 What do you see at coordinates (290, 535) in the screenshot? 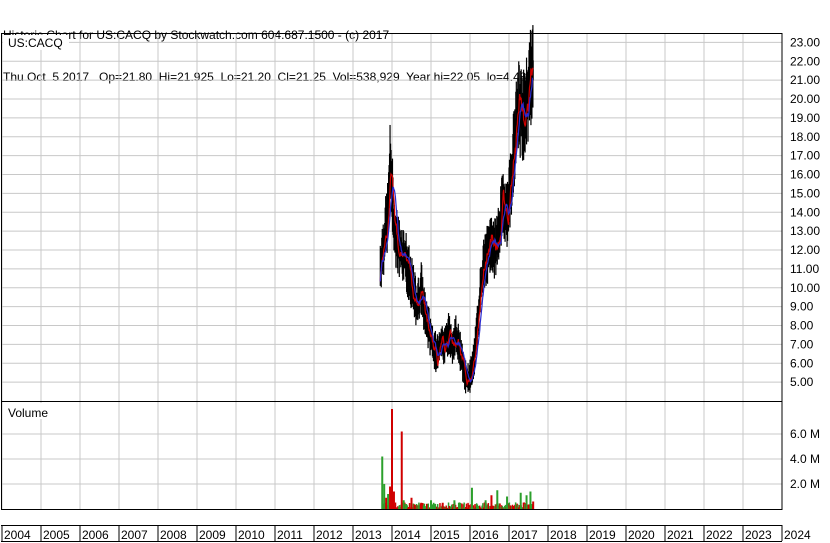
I see `x-tick-label: 2011` at bounding box center [290, 535].